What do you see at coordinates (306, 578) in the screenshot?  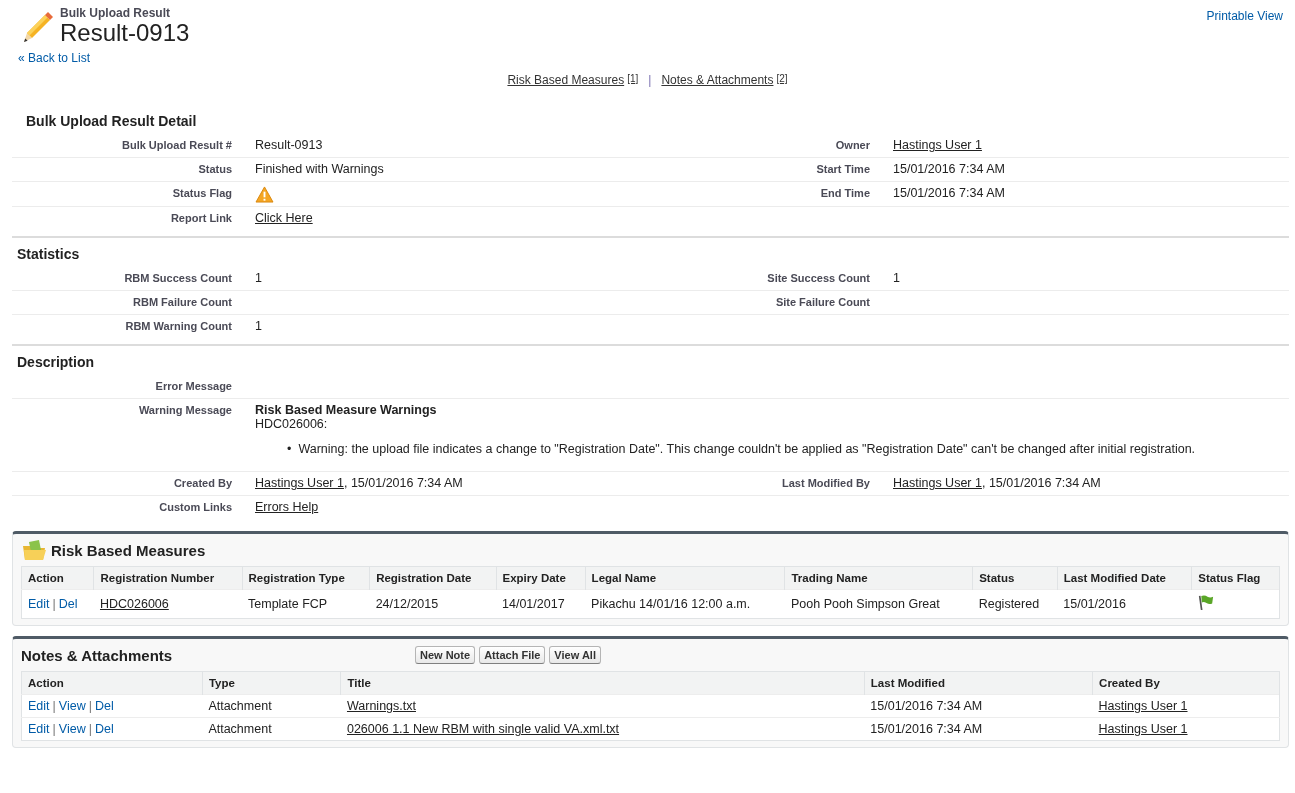 I see `column-header: Registration Type` at bounding box center [306, 578].